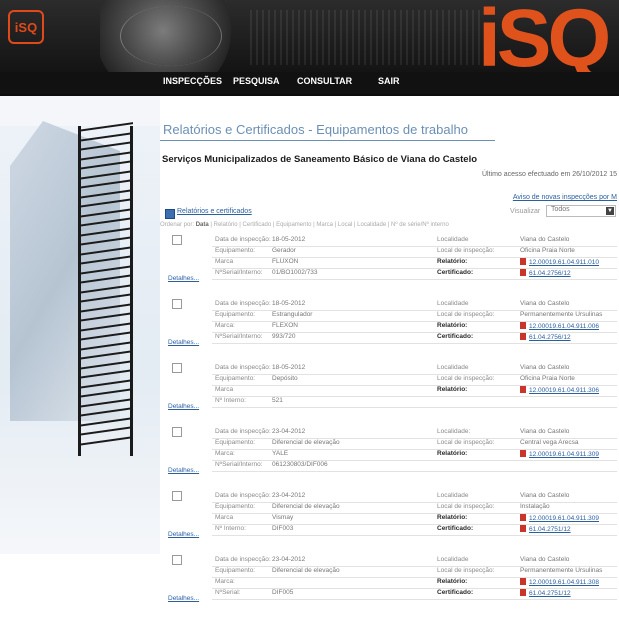 The image size is (619, 617). I want to click on document-link-text: 12.00019.61.04.911.308, so click(564, 582).